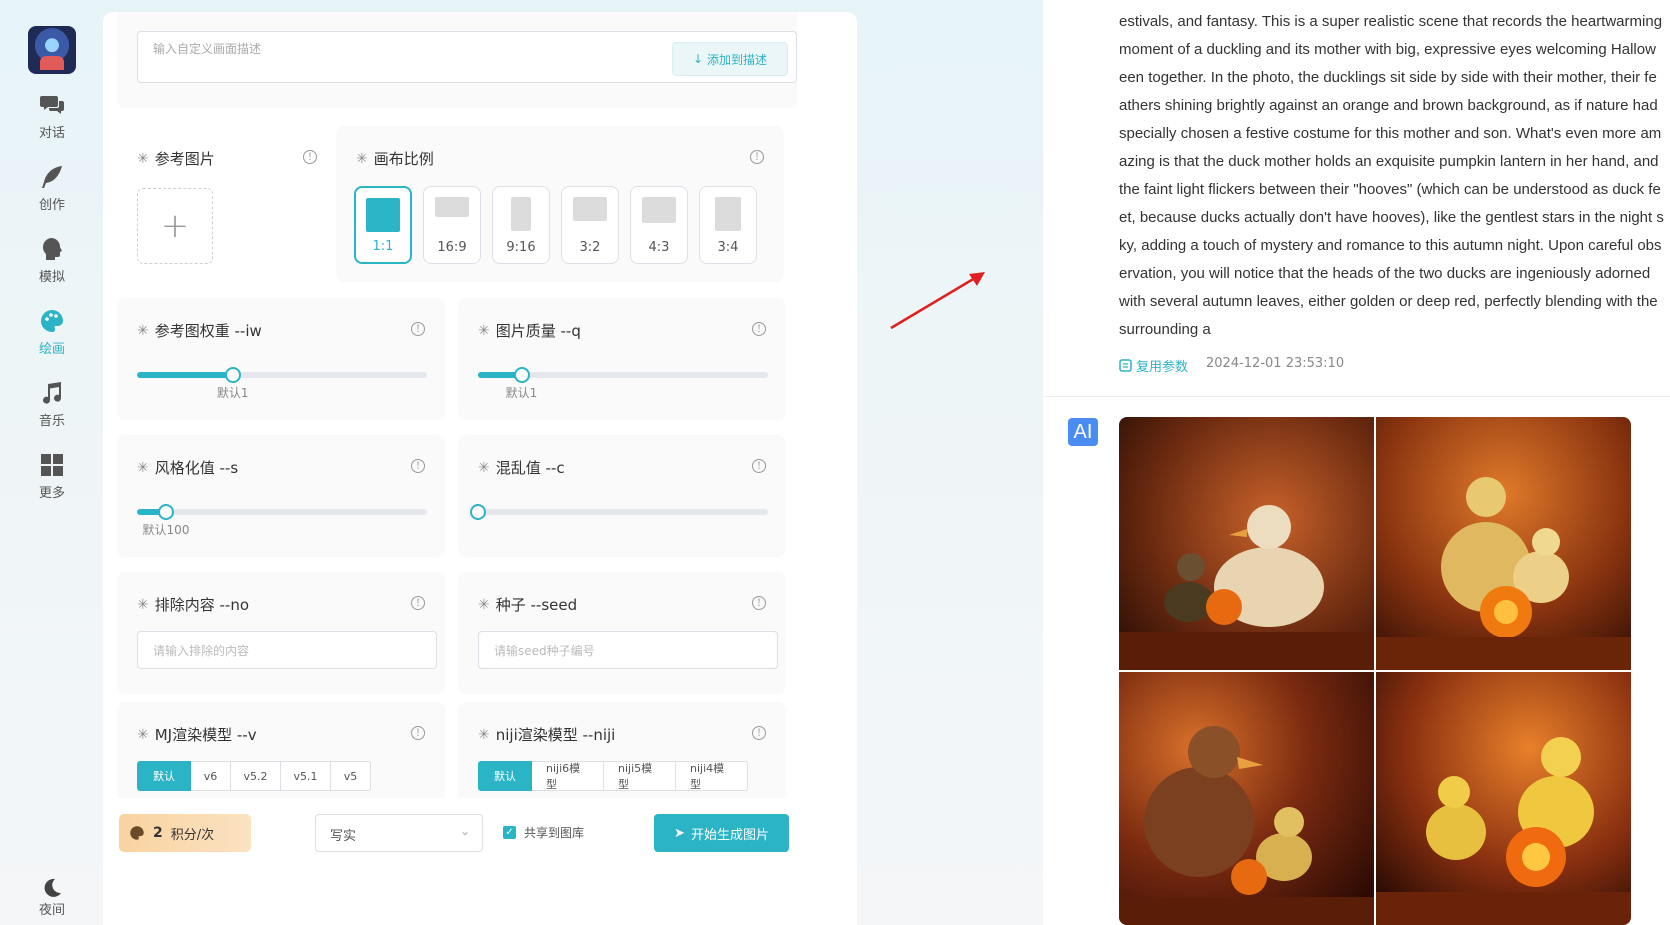  I want to click on checkbox-checked-icon: ✓, so click(509, 832).